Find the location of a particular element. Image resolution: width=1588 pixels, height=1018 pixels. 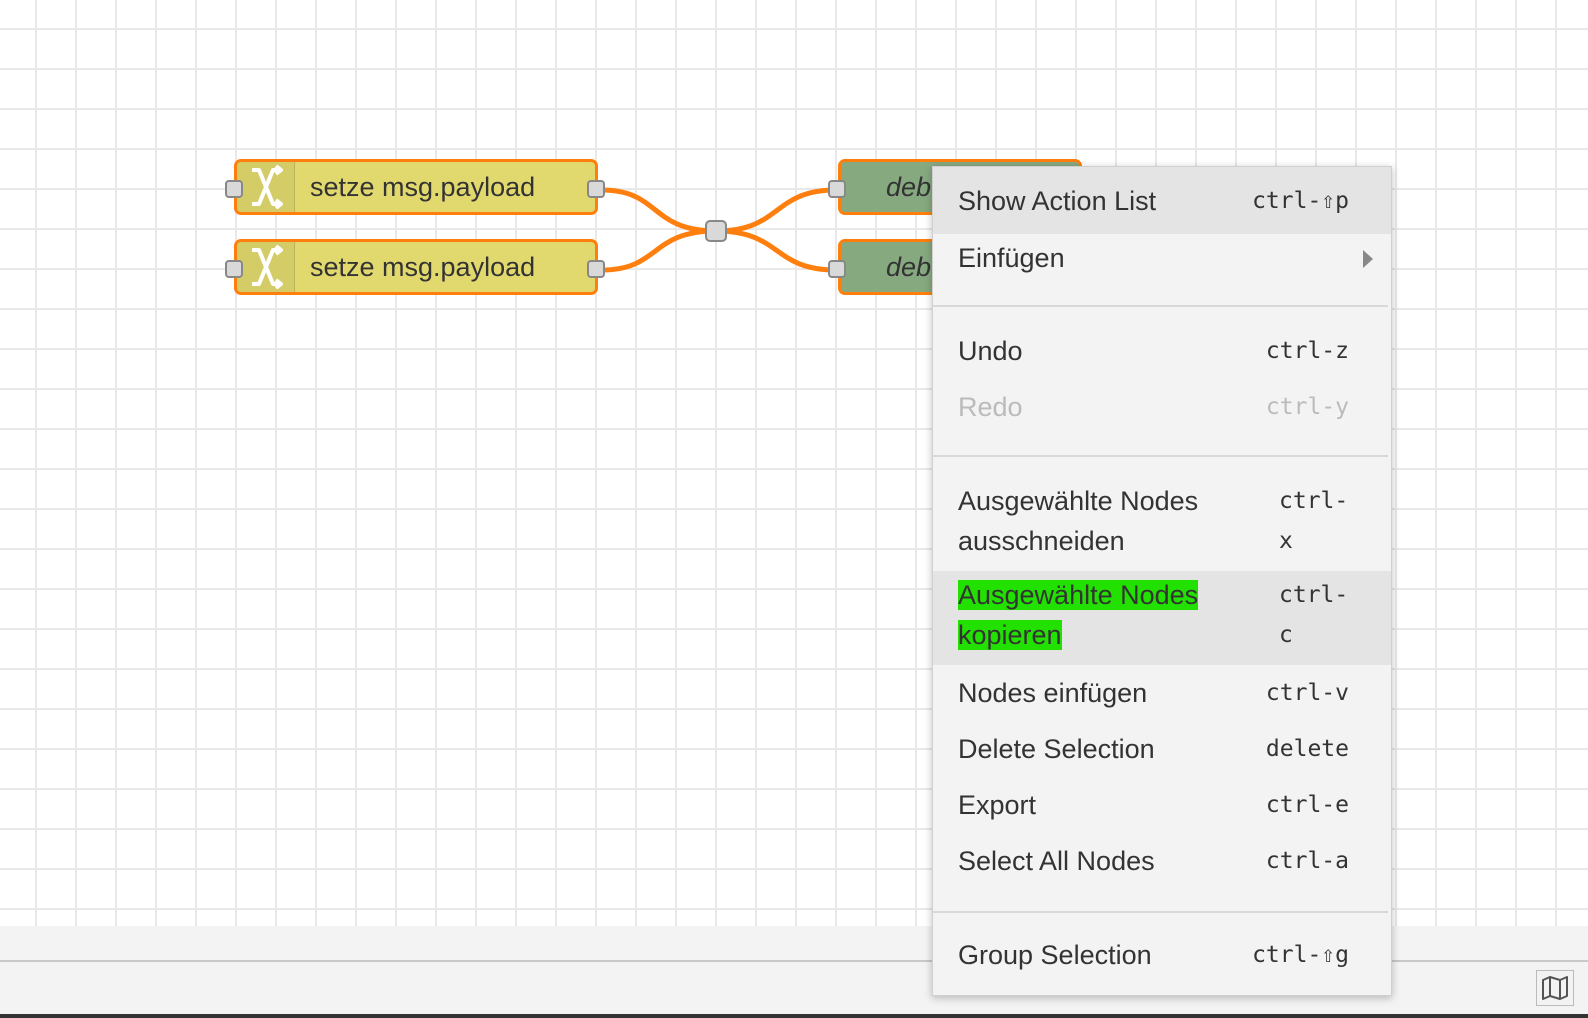

menu-item-label: Undo is located at coordinates (990, 351).